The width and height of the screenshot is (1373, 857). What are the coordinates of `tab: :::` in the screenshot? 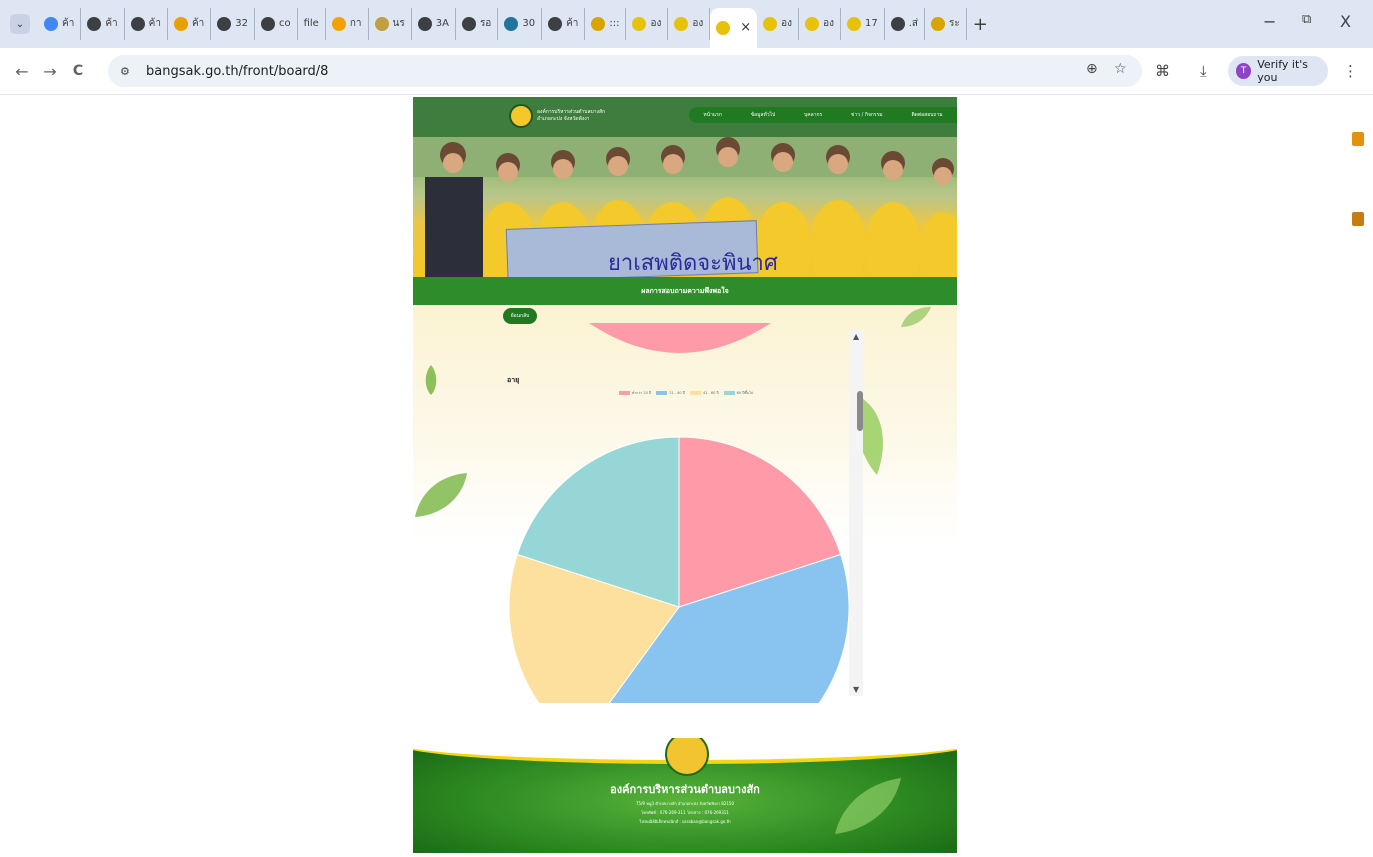 It's located at (606, 24).